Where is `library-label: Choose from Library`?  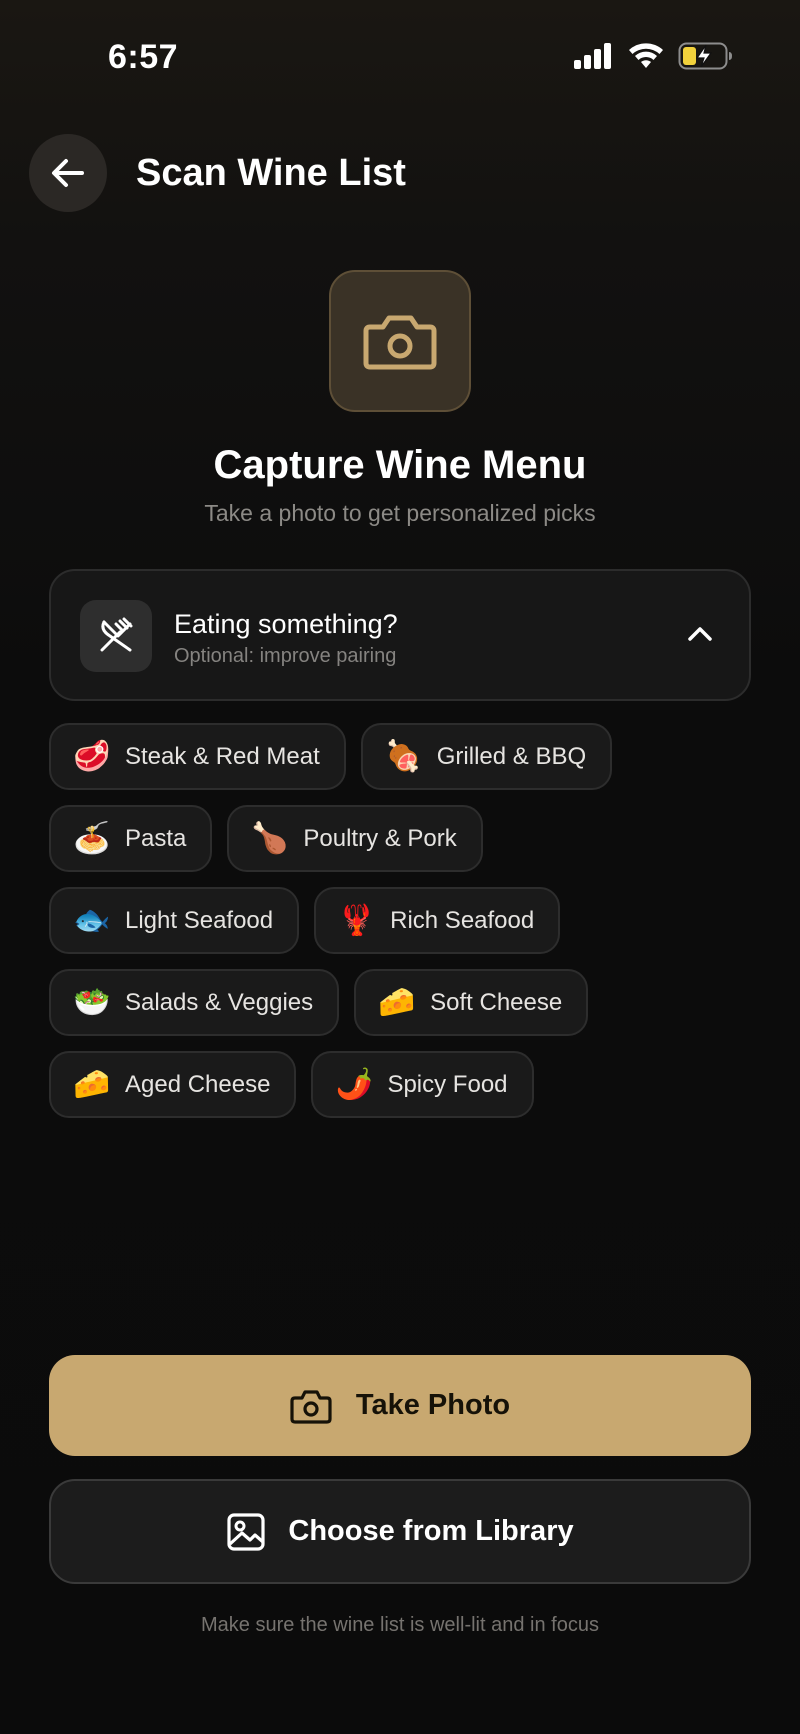 library-label: Choose from Library is located at coordinates (431, 1531).